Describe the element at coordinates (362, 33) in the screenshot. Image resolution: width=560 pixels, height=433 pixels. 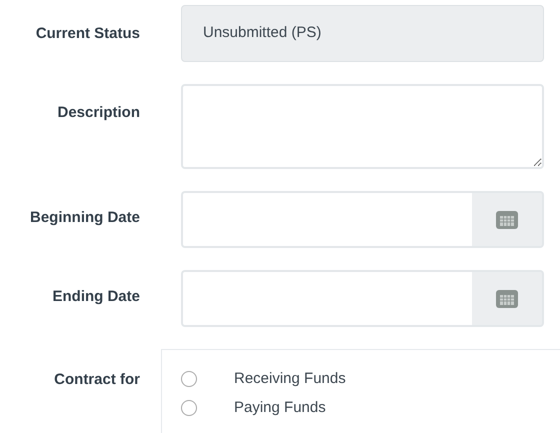
I see `status-field: Unsubmitted (PS)` at that location.